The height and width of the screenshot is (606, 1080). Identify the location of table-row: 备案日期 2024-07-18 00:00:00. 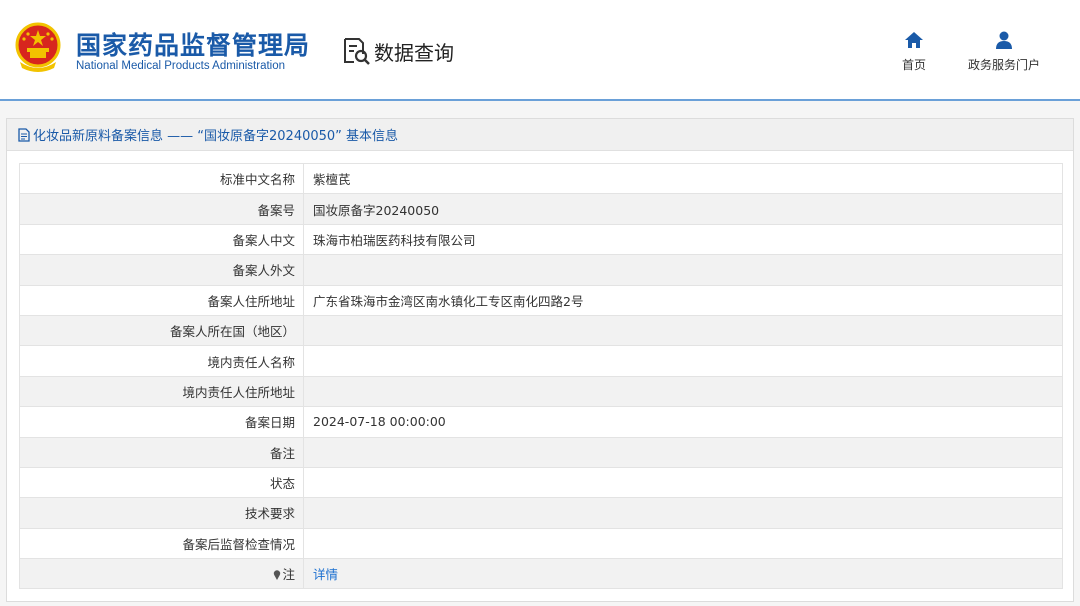
(541, 422).